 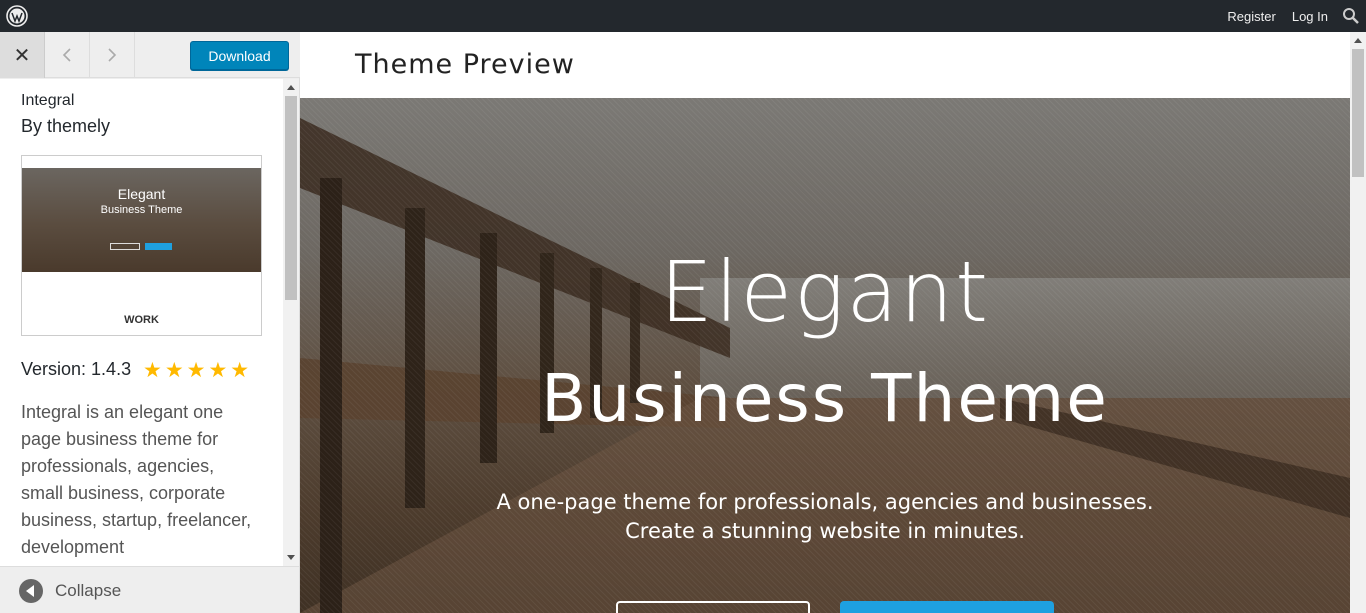 I want to click on preview-scroll-up-arrow-icon, so click(x=1358, y=40).